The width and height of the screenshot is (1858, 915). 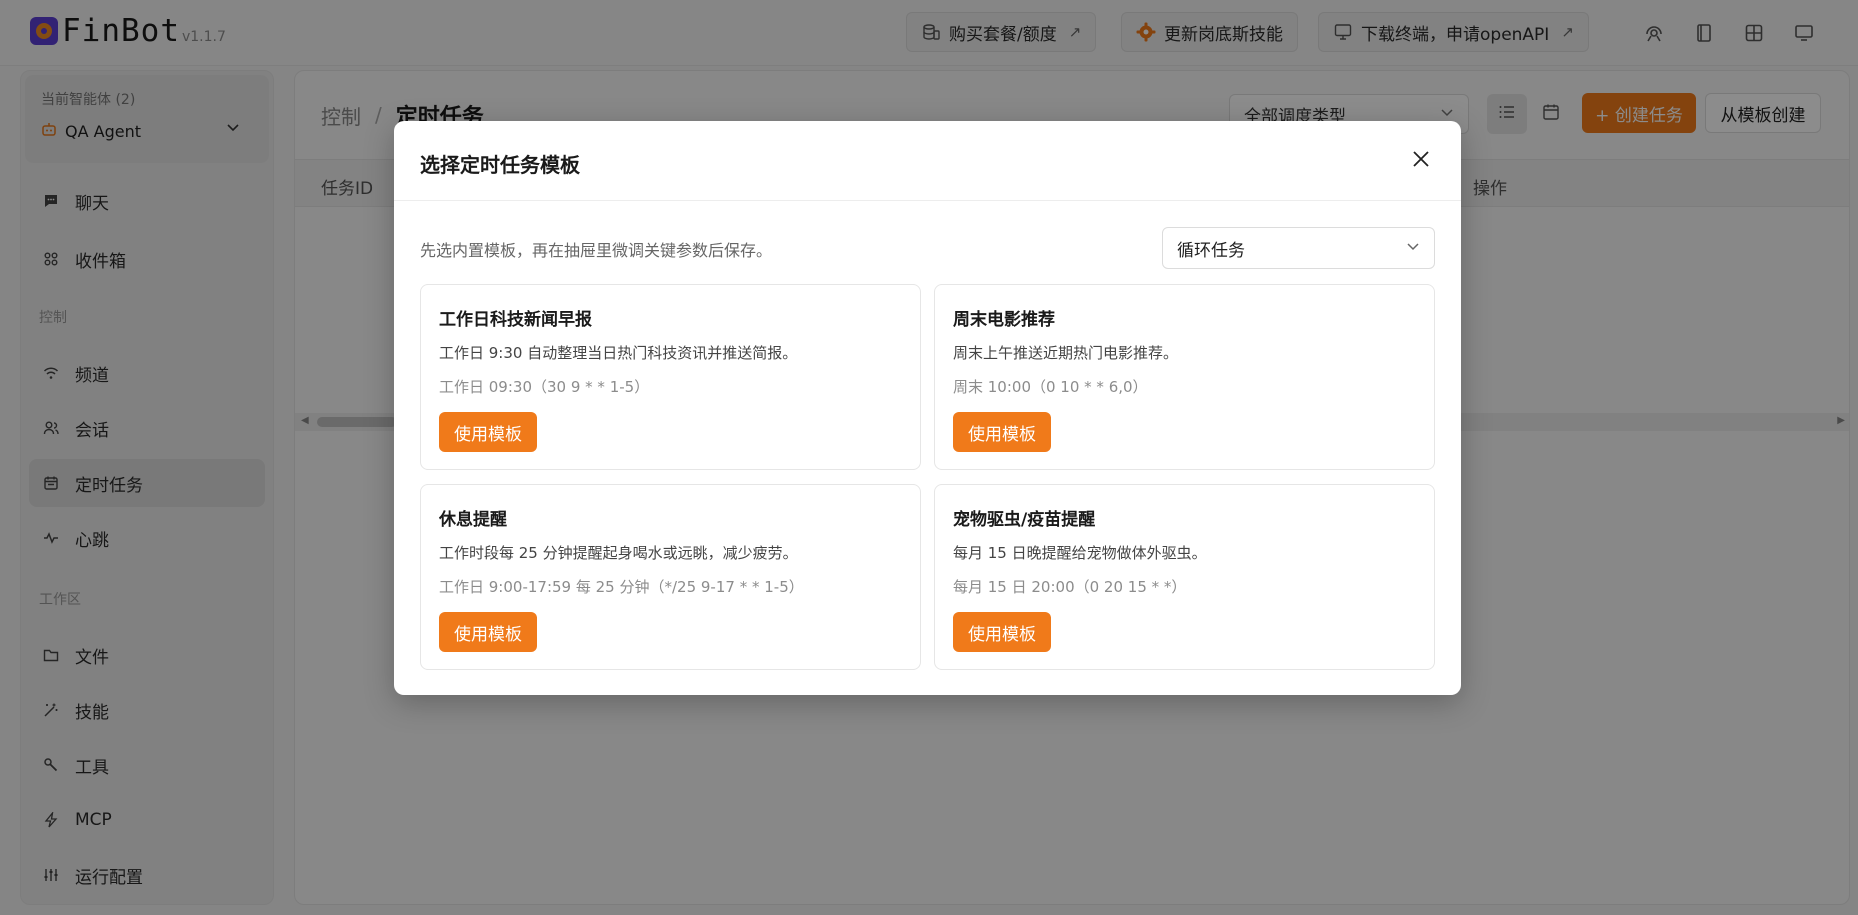 What do you see at coordinates (1298, 248) in the screenshot?
I see `task-type-select: 循环任务` at bounding box center [1298, 248].